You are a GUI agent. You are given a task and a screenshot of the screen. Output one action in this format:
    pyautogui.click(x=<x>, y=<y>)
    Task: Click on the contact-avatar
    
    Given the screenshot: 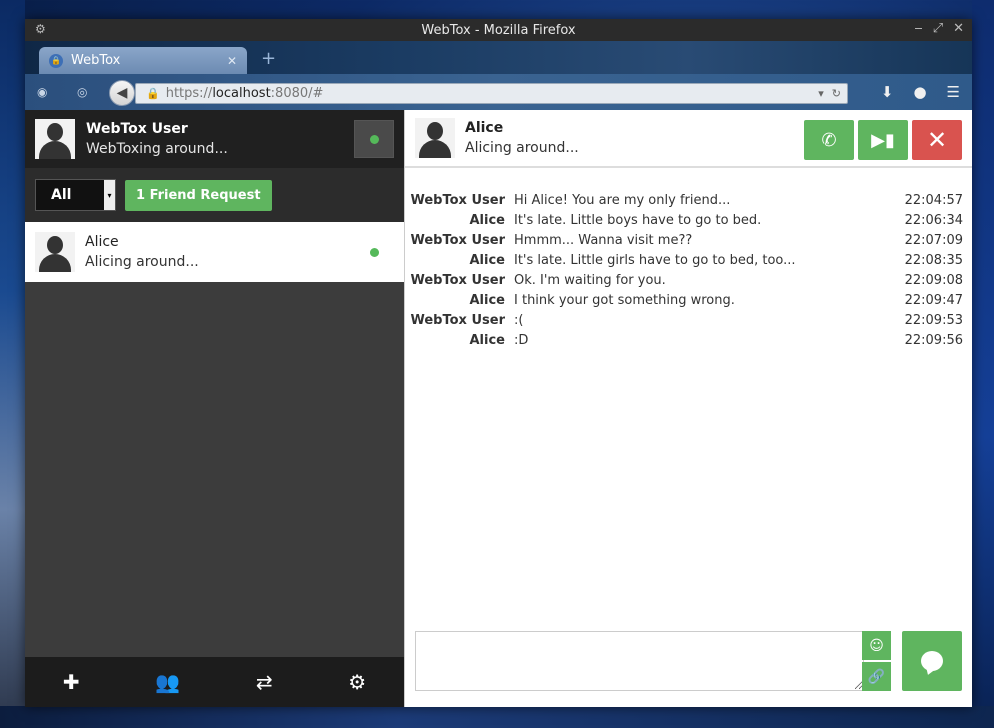 What is the action you would take?
    pyautogui.click(x=435, y=138)
    